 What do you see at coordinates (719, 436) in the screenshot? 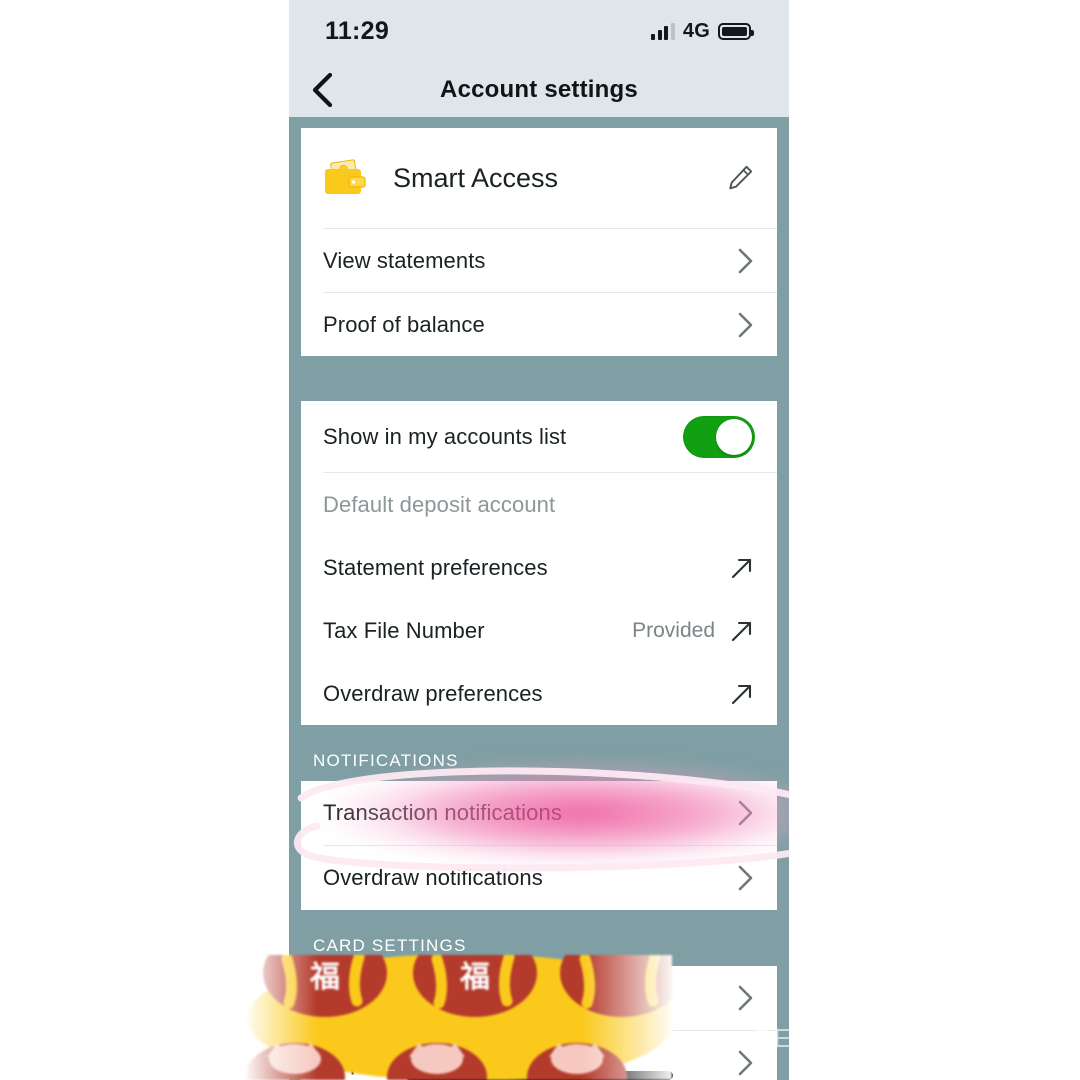
I see `show-in-accounts-toggle` at bounding box center [719, 436].